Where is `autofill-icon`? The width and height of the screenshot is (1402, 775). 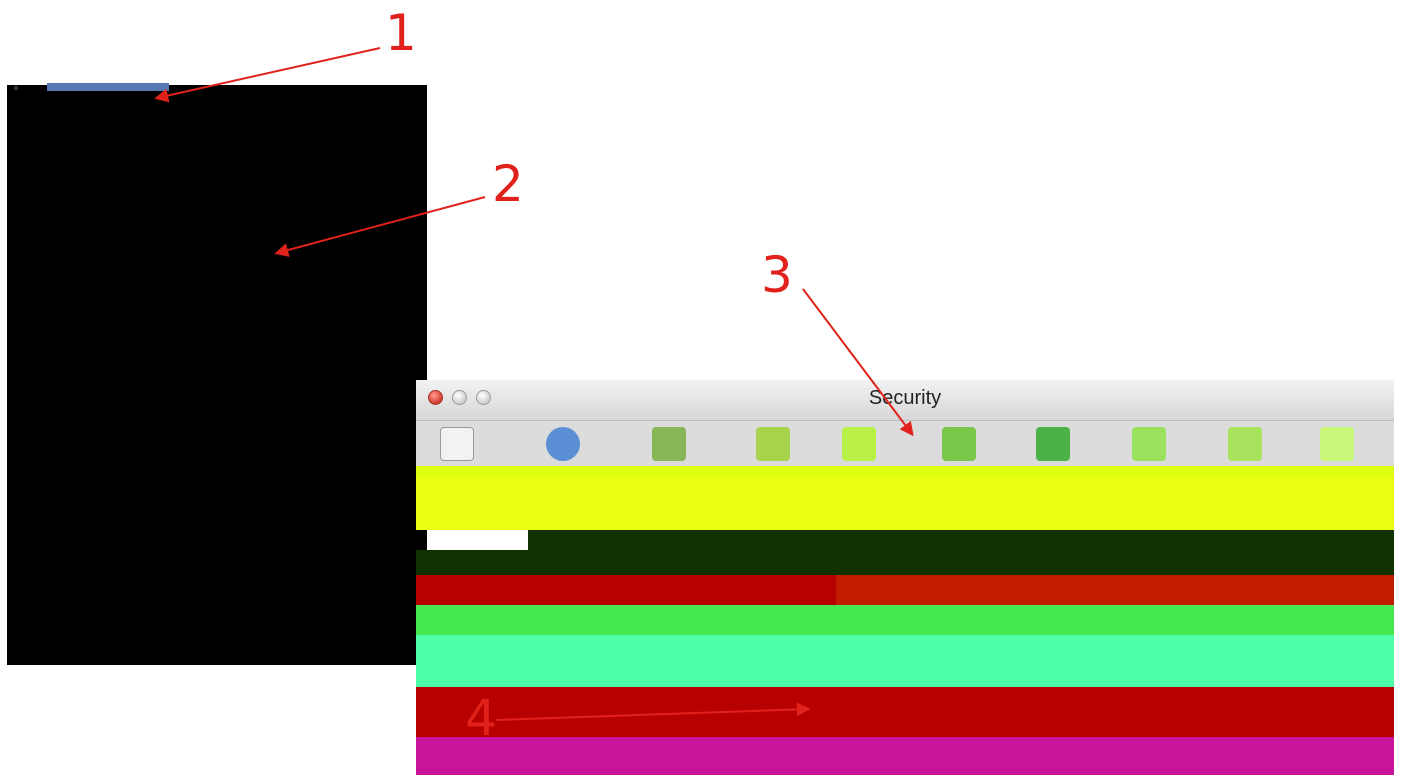 autofill-icon is located at coordinates (773, 444).